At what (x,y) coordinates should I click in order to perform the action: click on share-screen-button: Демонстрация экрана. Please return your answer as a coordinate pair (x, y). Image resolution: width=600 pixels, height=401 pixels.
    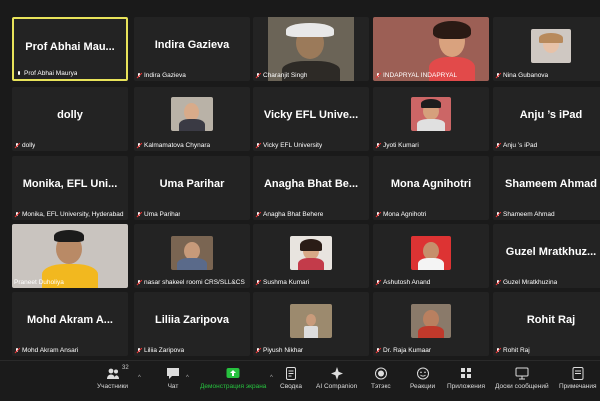
    Looking at the image, I should click on (233, 378).